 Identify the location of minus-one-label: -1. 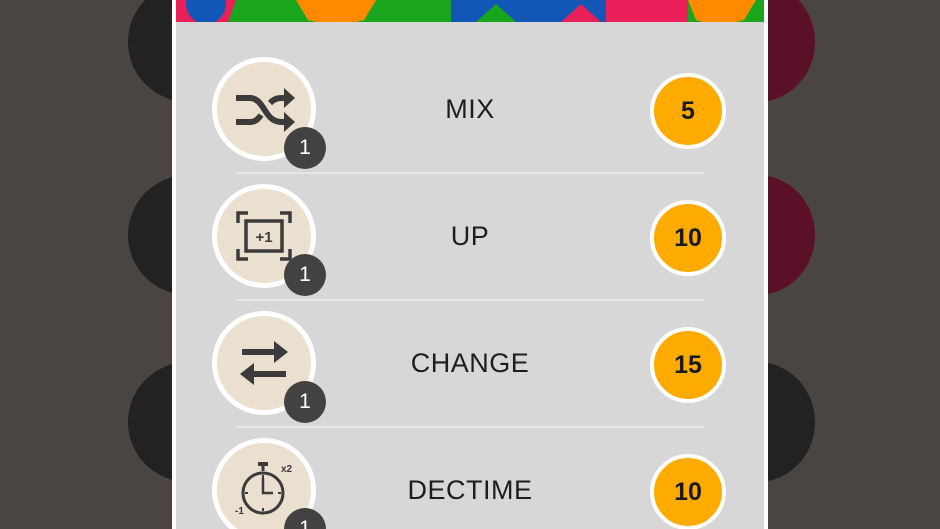
(239, 511).